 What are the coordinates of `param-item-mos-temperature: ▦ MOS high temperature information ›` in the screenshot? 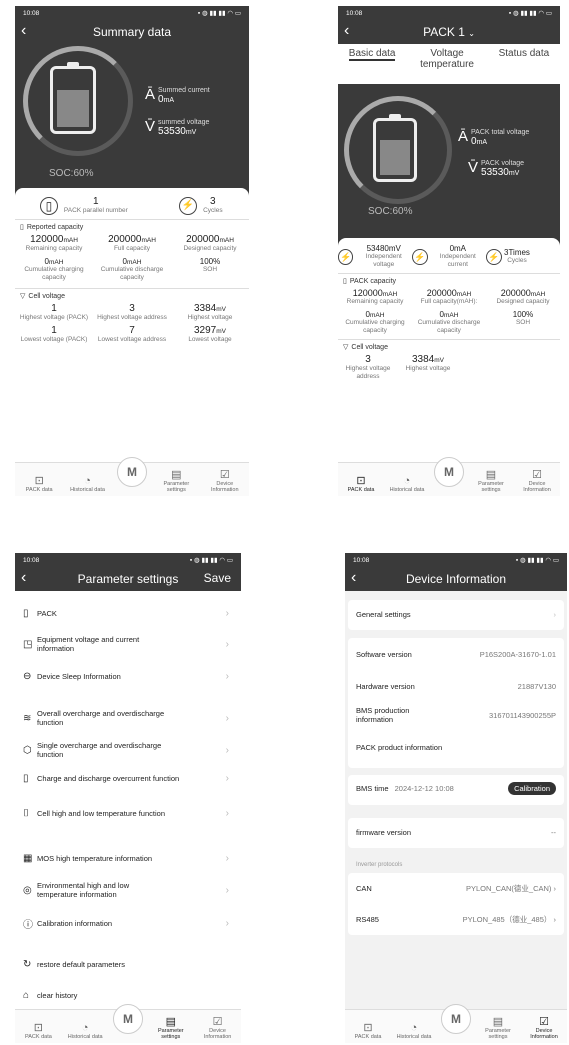 It's located at (128, 858).